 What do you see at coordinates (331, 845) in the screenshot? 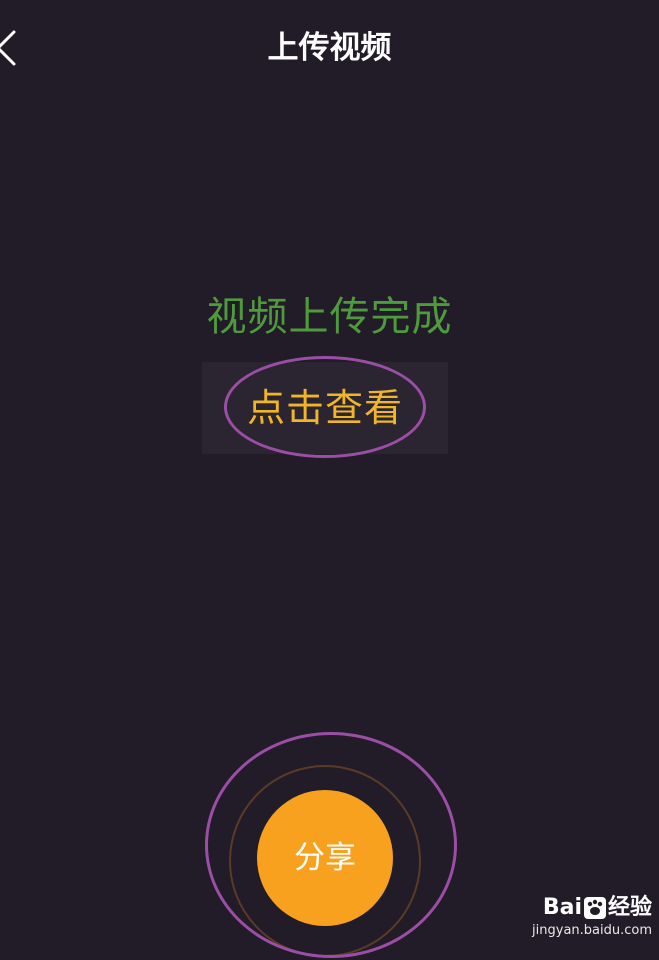
I see `annotation-circle-share` at bounding box center [331, 845].